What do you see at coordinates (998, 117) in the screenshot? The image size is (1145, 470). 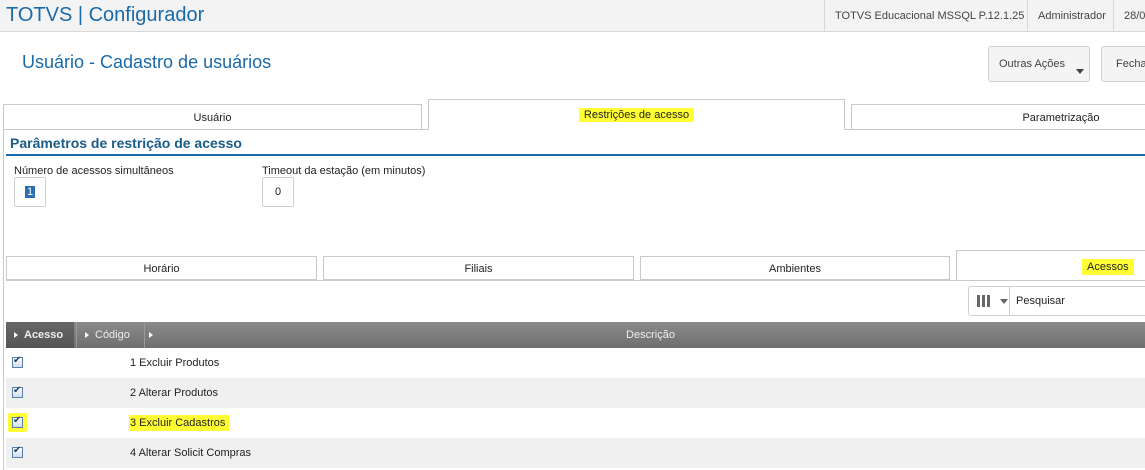 I see `tab-parametrizacao: Parametrização` at bounding box center [998, 117].